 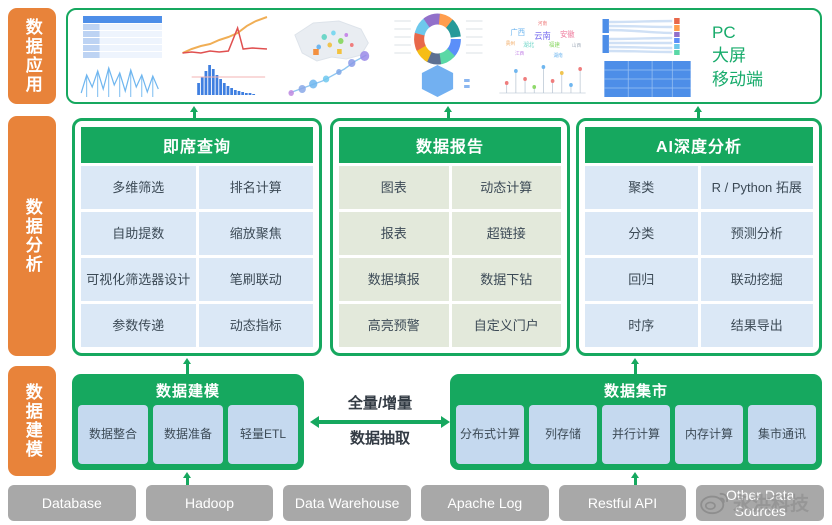 I want to click on rail-label: 数据应用, so click(x=32, y=56).